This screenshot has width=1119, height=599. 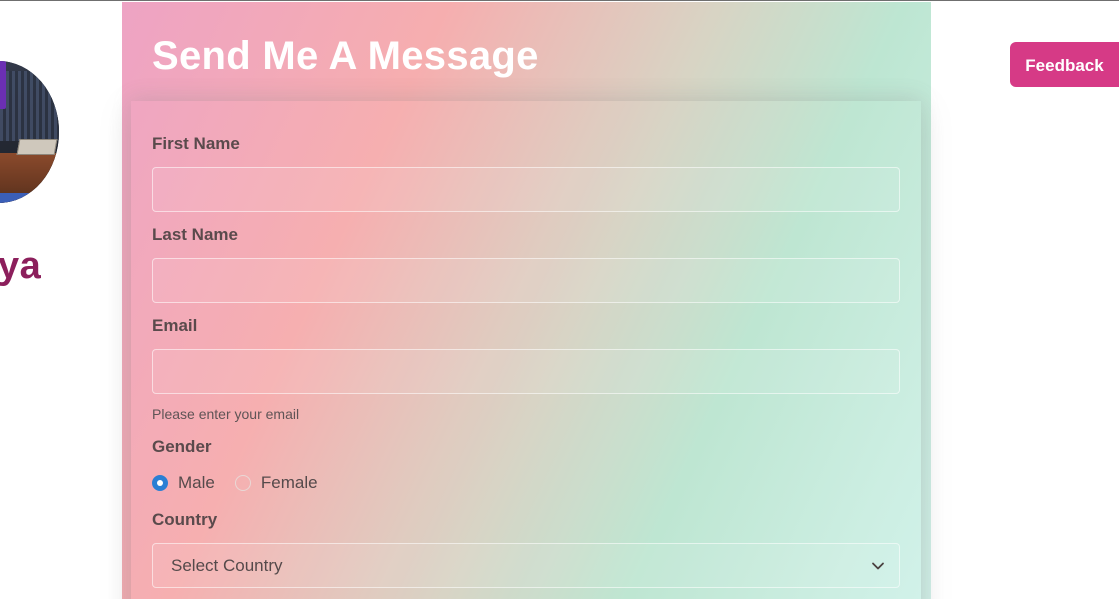 I want to click on first-name-input, so click(x=526, y=189).